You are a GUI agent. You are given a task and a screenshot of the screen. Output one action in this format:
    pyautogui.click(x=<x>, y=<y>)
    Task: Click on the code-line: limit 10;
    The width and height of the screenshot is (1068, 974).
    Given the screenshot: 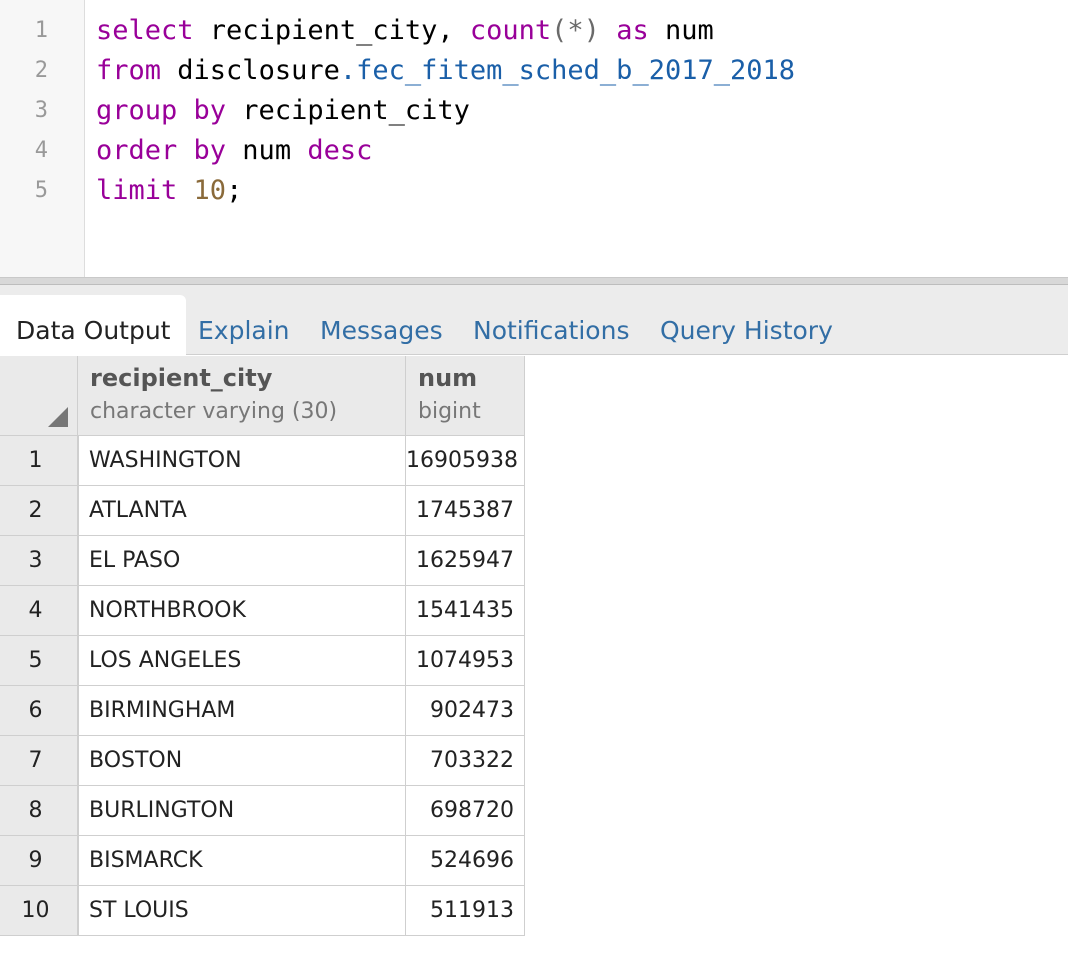 What is the action you would take?
    pyautogui.click(x=169, y=191)
    